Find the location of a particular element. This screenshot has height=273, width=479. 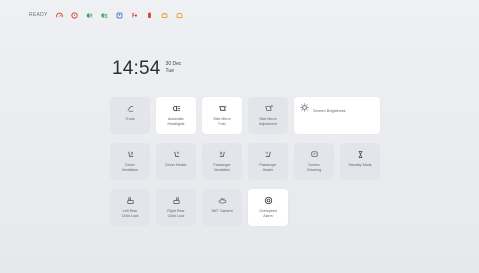

tile-label: Side Mirror Adjustment is located at coordinates (268, 121).